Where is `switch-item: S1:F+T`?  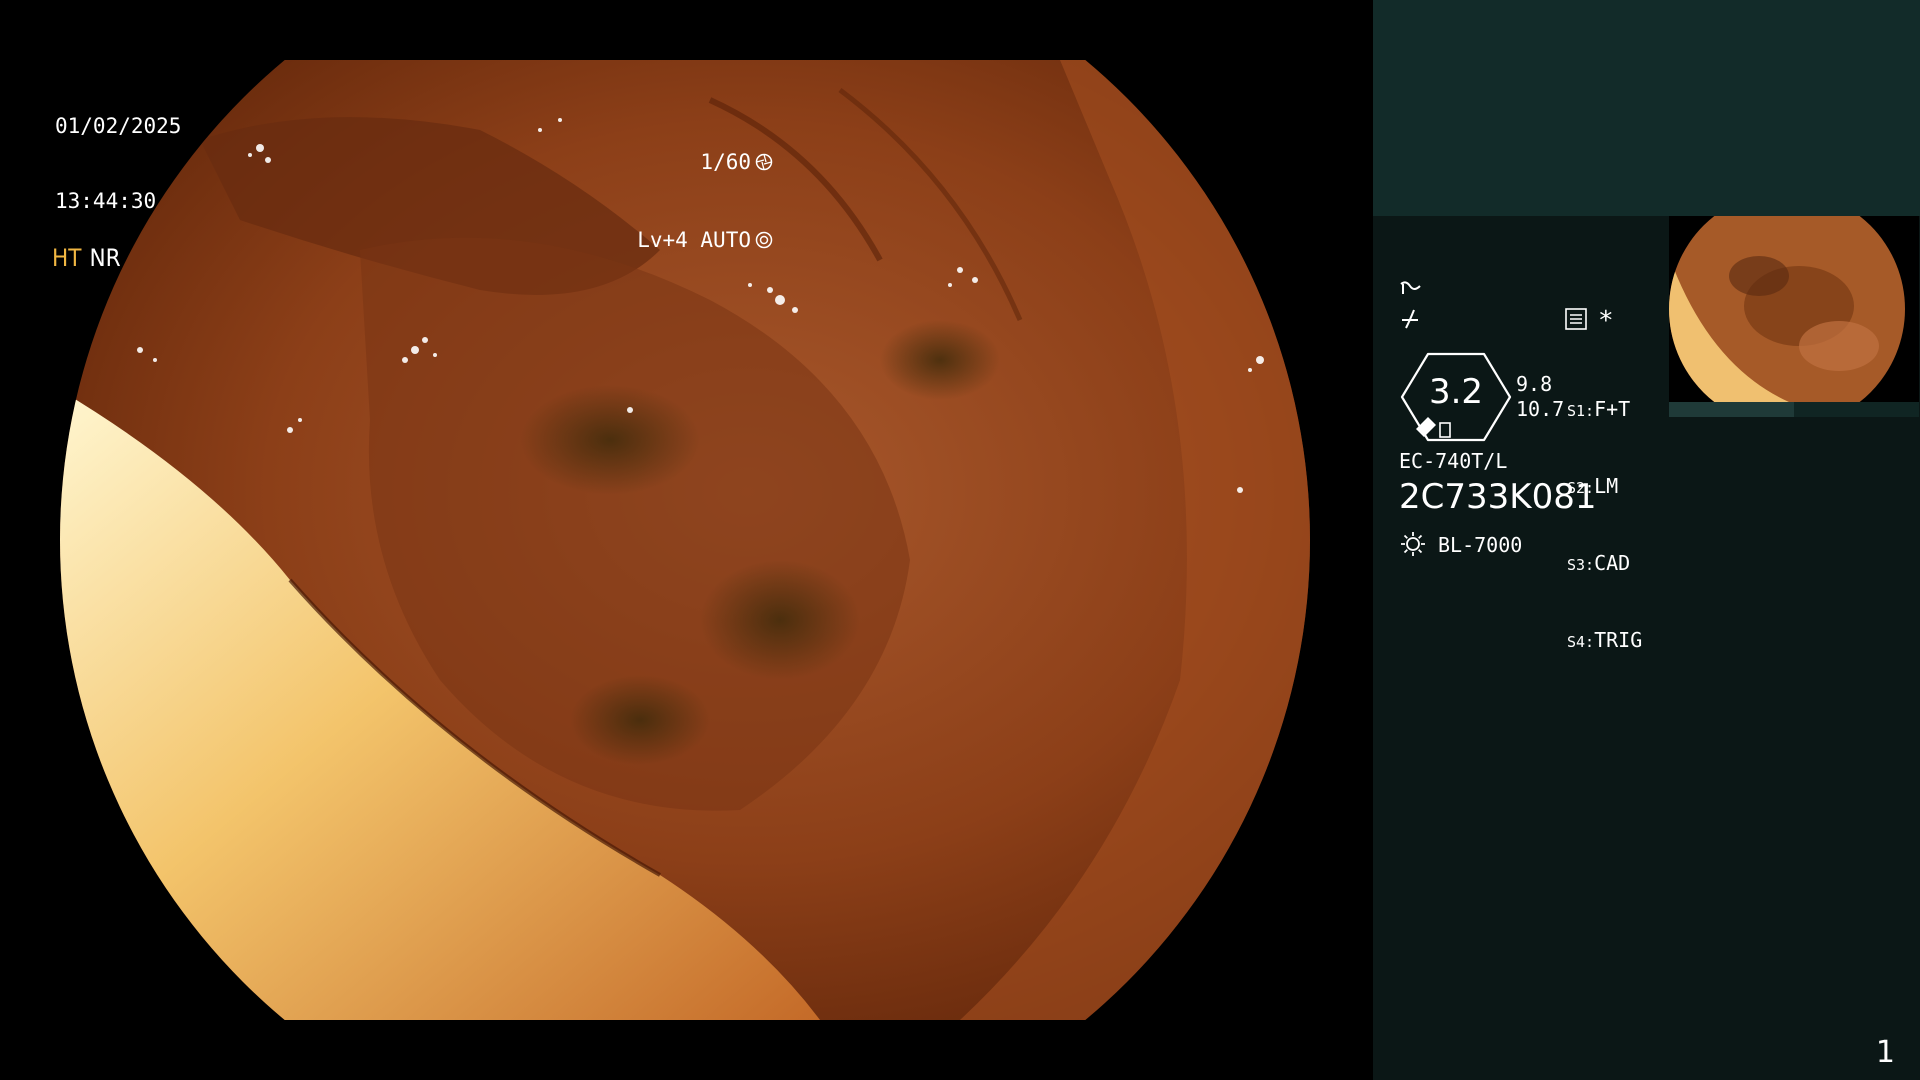
switch-item: S1:F+T is located at coordinates (1604, 410).